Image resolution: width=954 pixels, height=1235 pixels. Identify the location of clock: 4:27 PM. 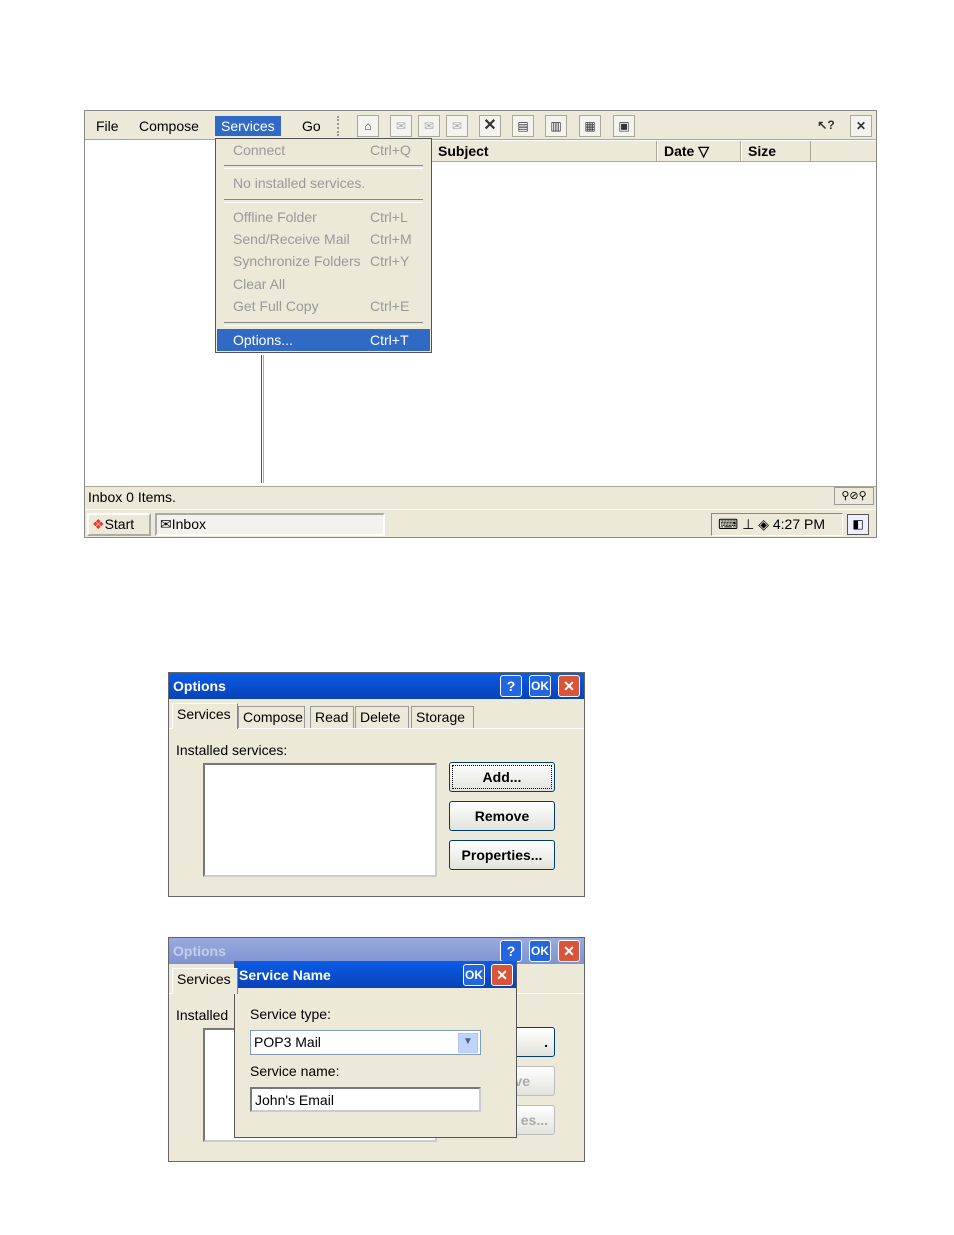
(799, 524).